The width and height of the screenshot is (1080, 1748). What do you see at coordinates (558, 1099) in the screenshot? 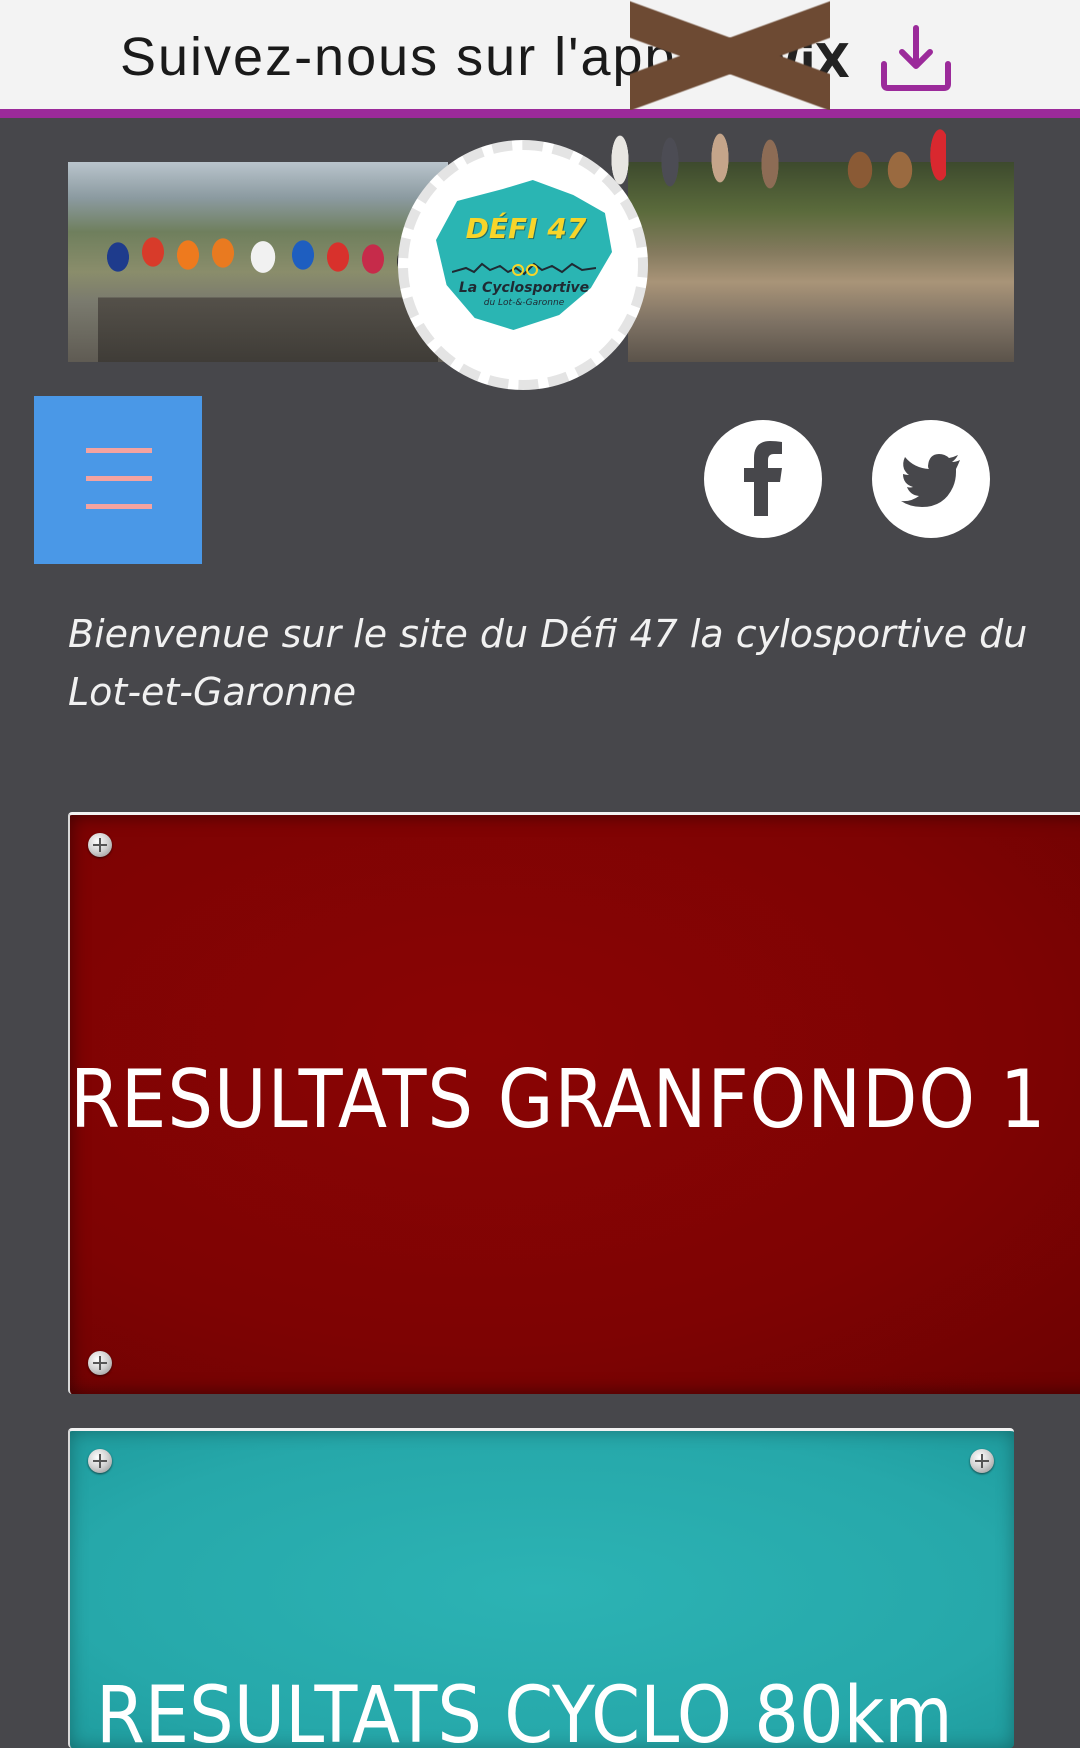
I see `panel-title: RESULTATS GRANFONDO 1` at bounding box center [558, 1099].